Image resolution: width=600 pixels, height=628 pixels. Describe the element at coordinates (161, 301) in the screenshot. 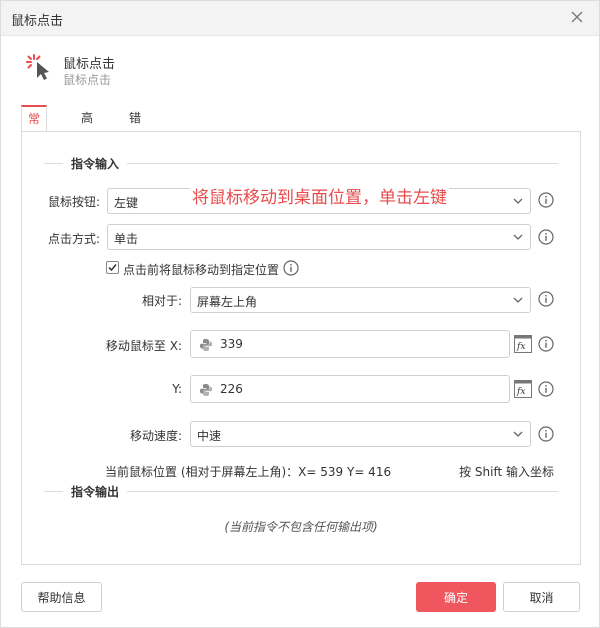

I see `relative-to-label: 相对于:` at that location.